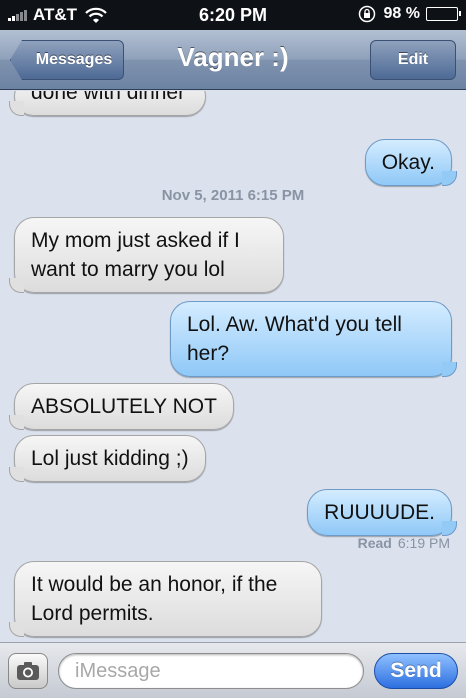 Image resolution: width=466 pixels, height=698 pixels. What do you see at coordinates (443, 14) in the screenshot?
I see `battery-icon` at bounding box center [443, 14].